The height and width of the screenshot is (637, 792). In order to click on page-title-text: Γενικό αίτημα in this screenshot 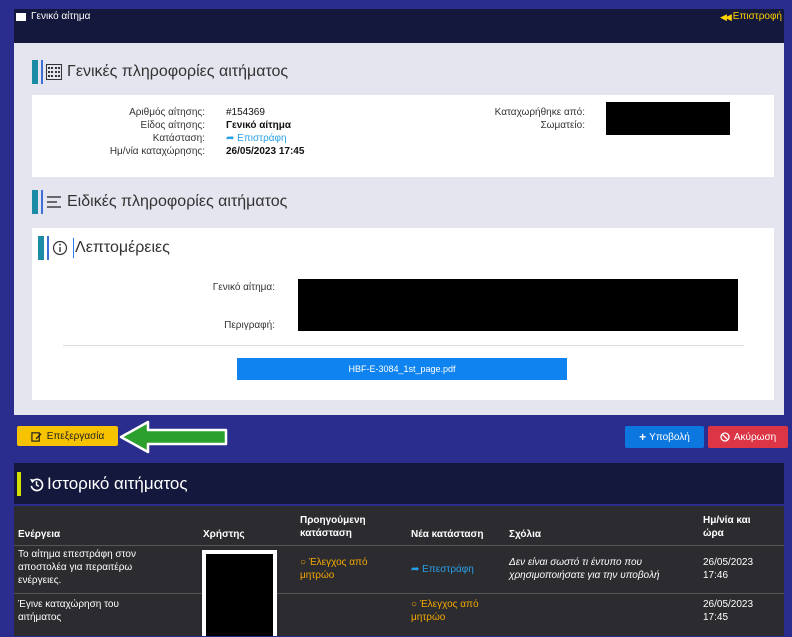, I will do `click(61, 16)`.